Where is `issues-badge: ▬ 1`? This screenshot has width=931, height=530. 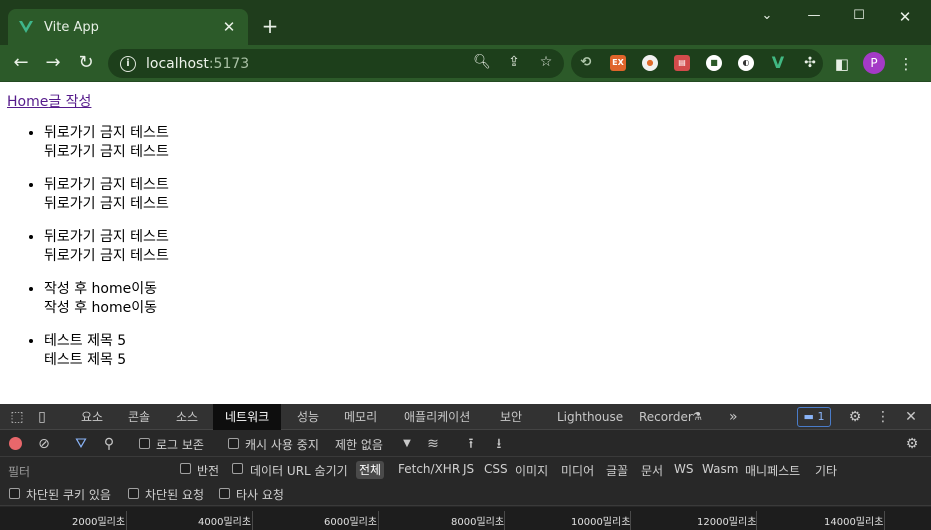
issues-badge: ▬ 1 is located at coordinates (814, 417).